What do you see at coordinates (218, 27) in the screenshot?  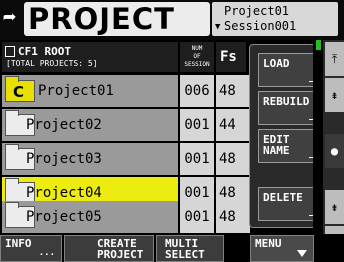 I see `session-triangle-icon: ▼` at bounding box center [218, 27].